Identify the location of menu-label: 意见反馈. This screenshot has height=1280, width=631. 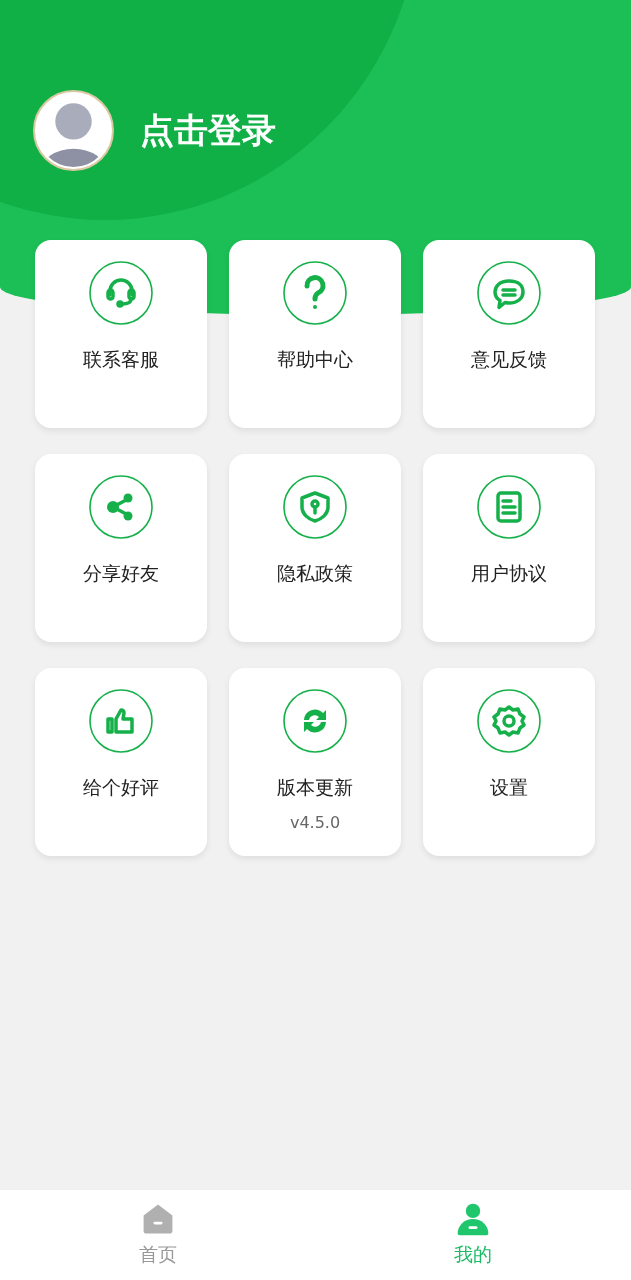
(509, 359).